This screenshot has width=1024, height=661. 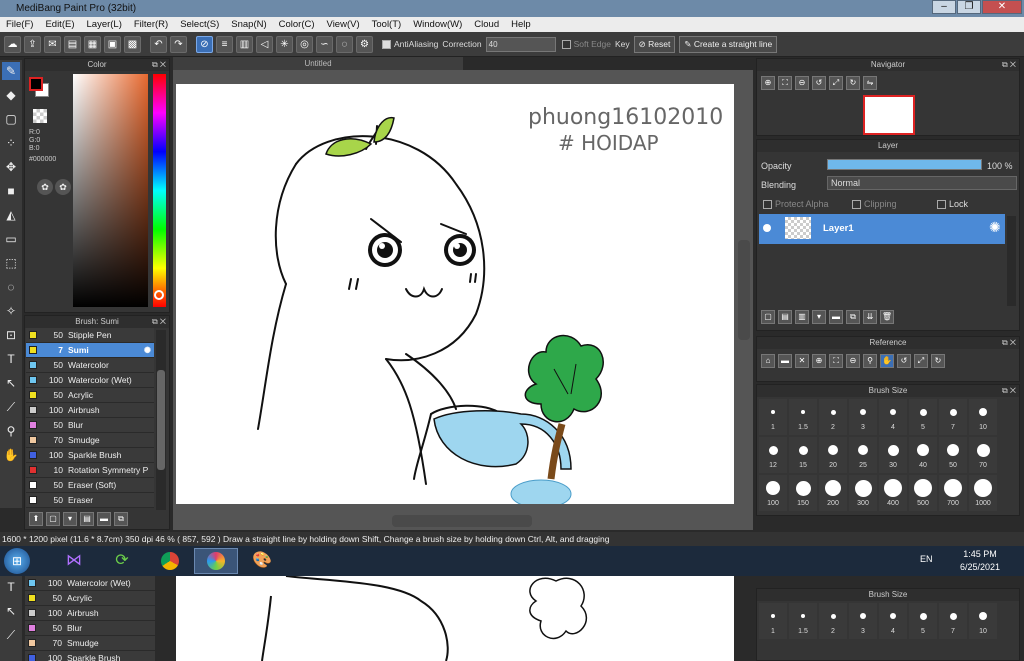 I want to click on reference-hand-icon: ✋, so click(x=887, y=361).